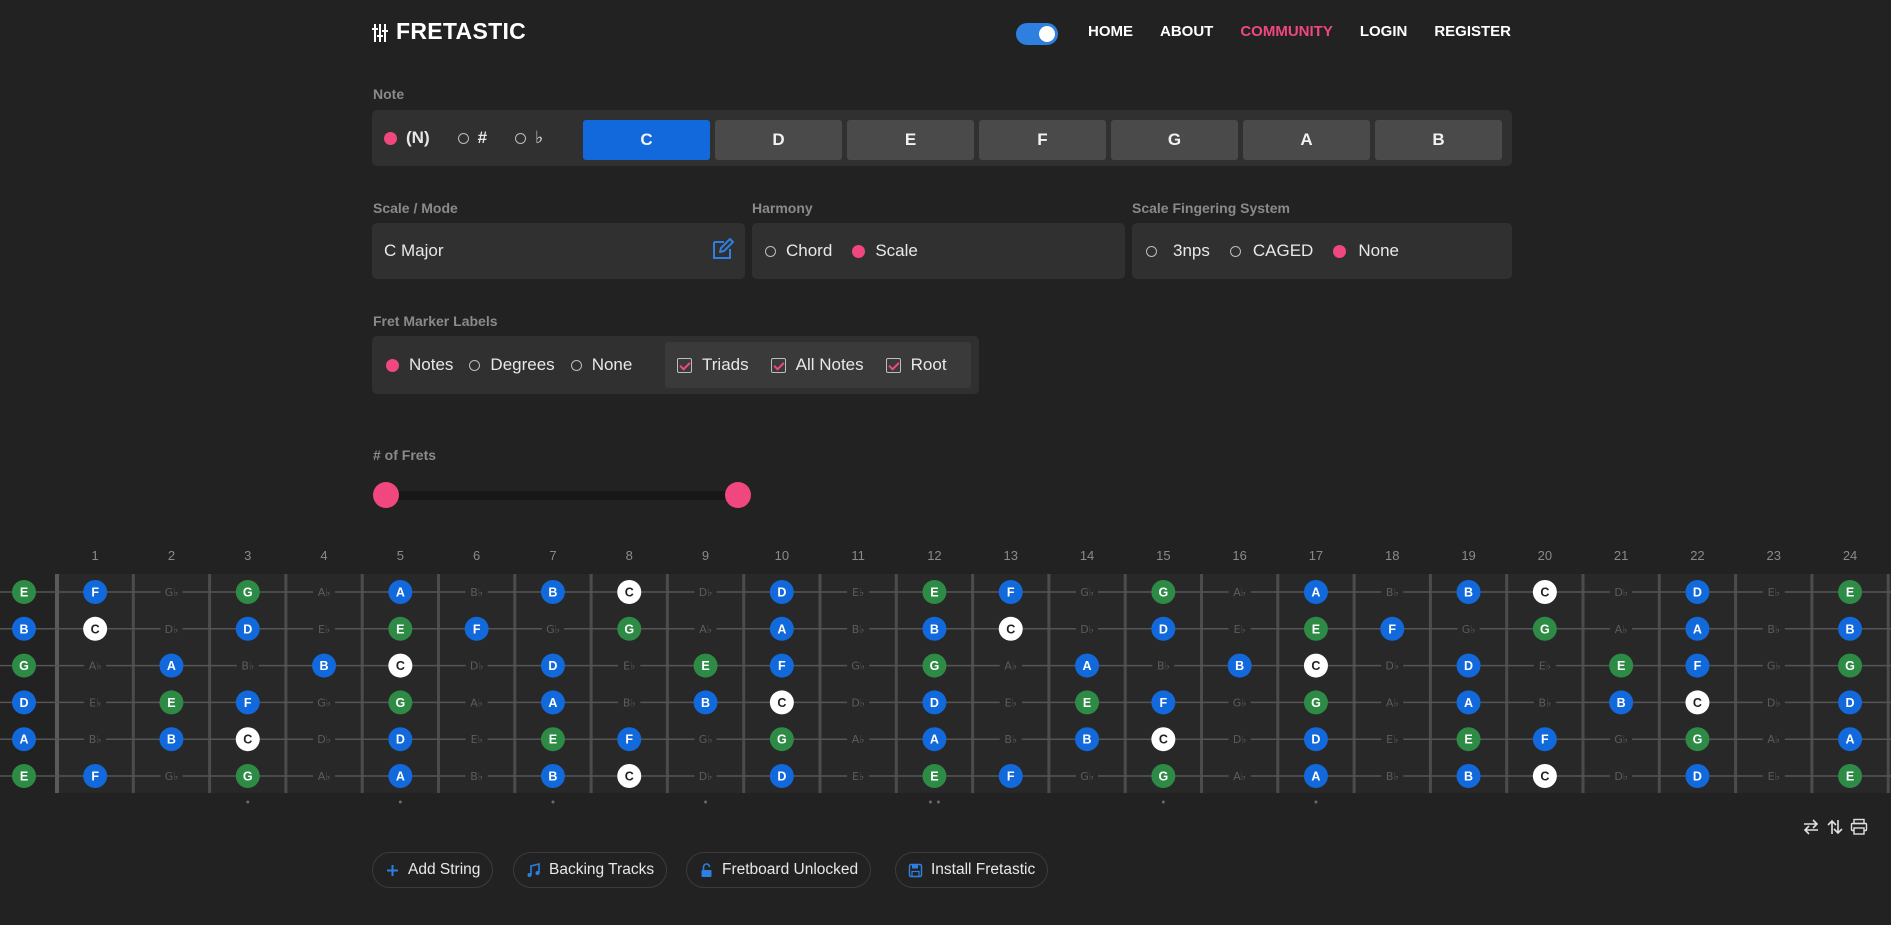 The height and width of the screenshot is (925, 1891). Describe the element at coordinates (562, 495) in the screenshot. I see `frets-slider-track` at that location.